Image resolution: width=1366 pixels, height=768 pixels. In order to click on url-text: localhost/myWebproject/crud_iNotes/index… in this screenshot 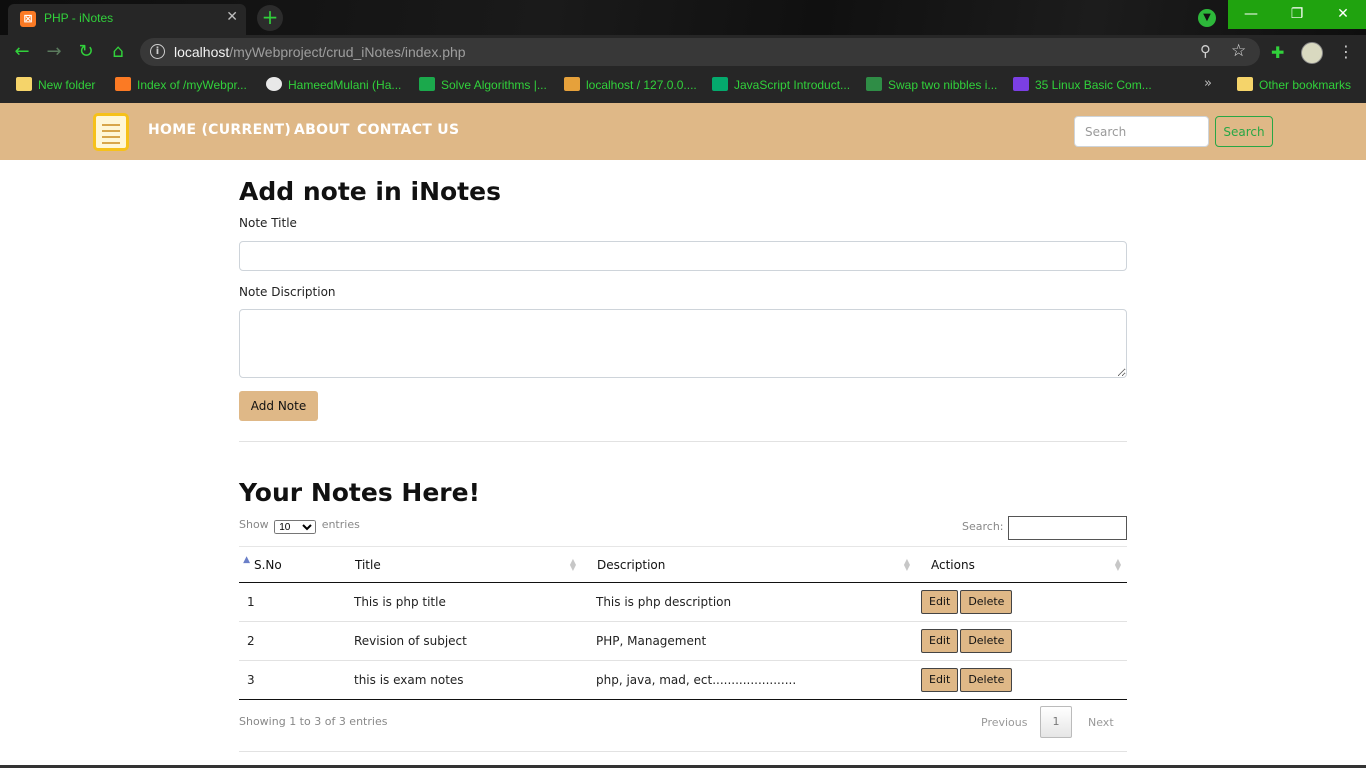, I will do `click(320, 52)`.